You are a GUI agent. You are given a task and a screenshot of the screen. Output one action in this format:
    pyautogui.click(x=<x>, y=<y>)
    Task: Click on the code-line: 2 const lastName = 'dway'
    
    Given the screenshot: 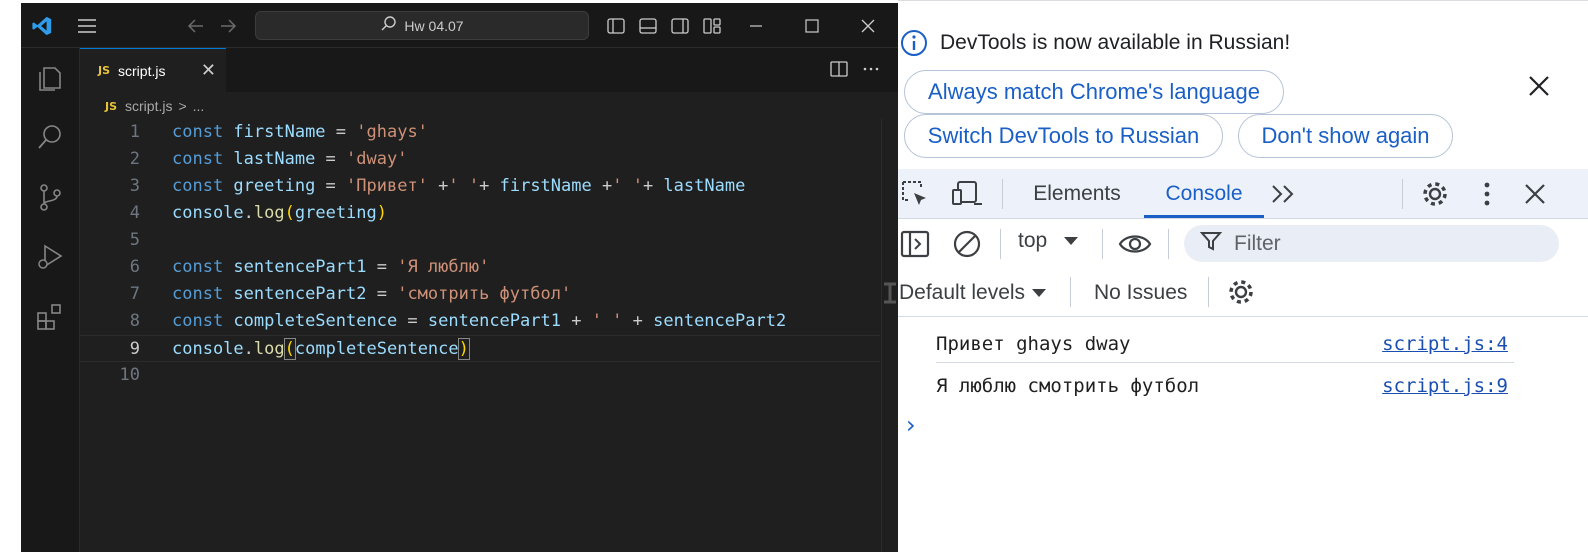 What is the action you would take?
    pyautogui.click(x=480, y=159)
    